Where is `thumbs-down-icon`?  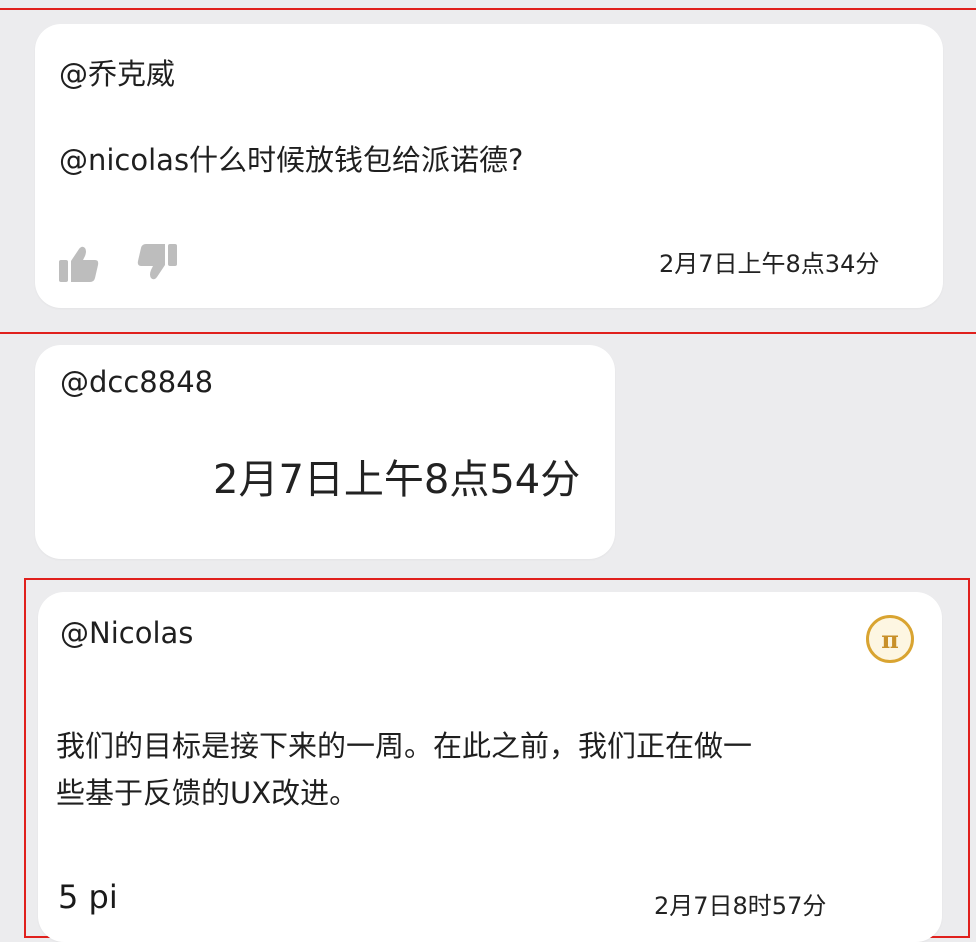
thumbs-down-icon is located at coordinates (157, 262).